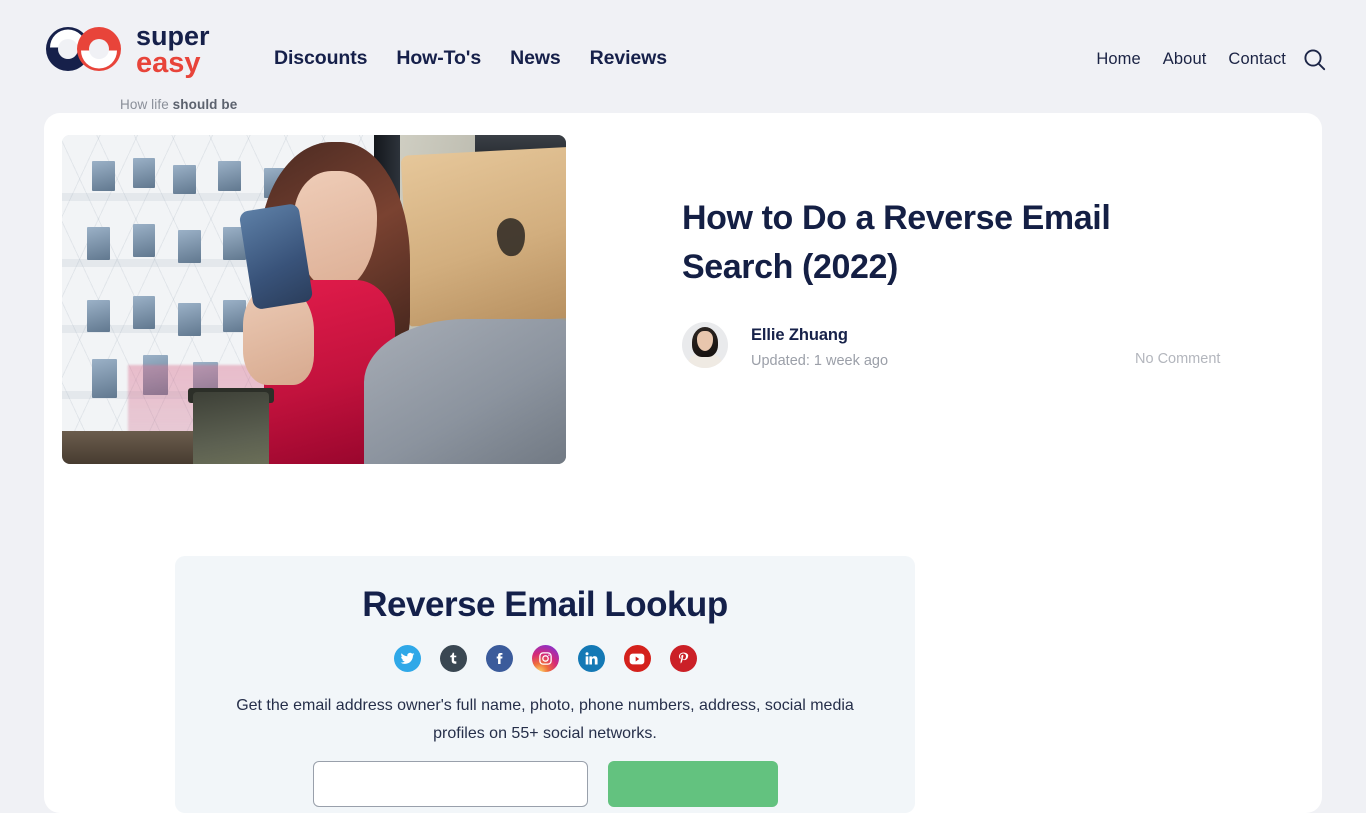 Image resolution: width=1366 pixels, height=813 pixels. I want to click on nav-item-discounts: Discounts, so click(320, 58).